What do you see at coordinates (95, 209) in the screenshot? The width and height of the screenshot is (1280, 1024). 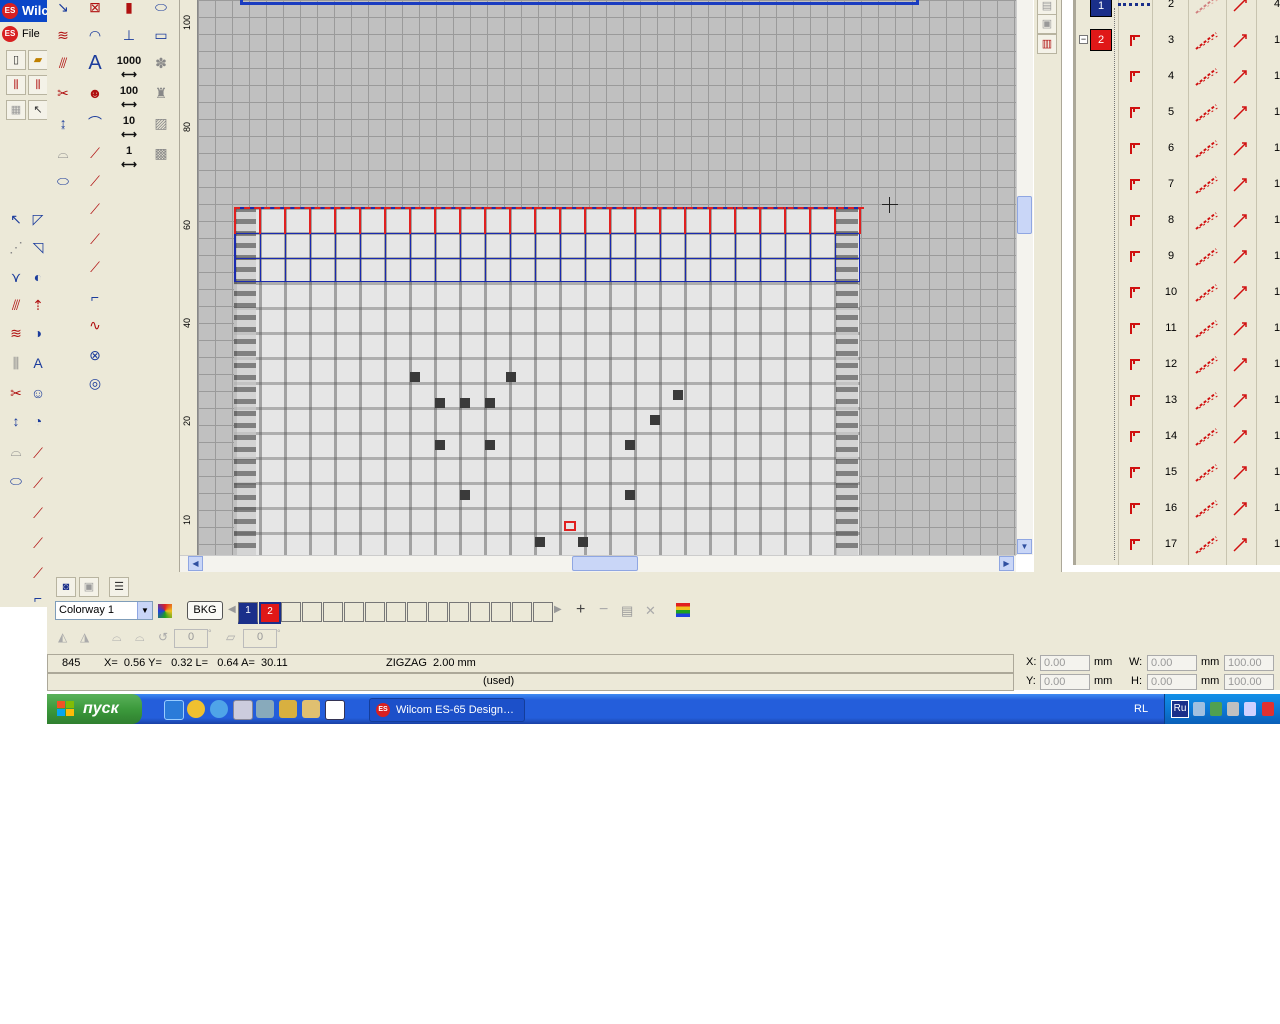 I see `bean-icon: ⟋` at bounding box center [95, 209].